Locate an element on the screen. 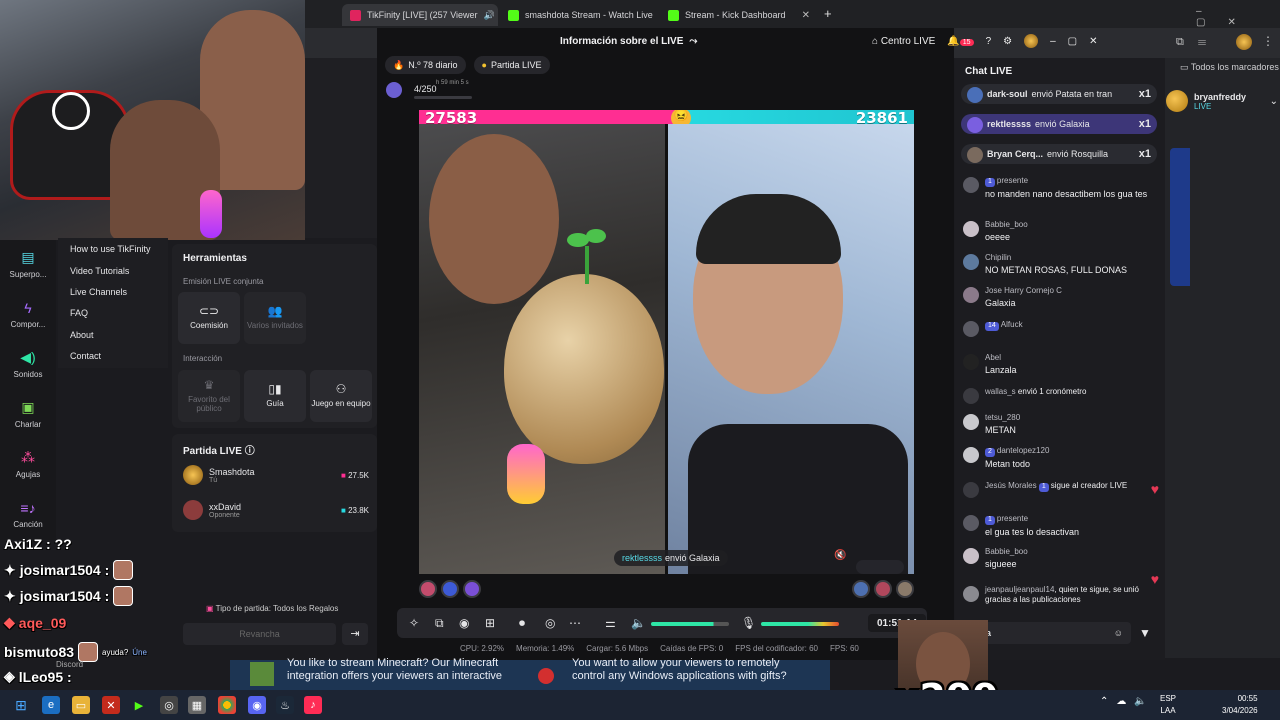  player-row: Smashdota Tú ■ 27.5K is located at coordinates (276, 475).